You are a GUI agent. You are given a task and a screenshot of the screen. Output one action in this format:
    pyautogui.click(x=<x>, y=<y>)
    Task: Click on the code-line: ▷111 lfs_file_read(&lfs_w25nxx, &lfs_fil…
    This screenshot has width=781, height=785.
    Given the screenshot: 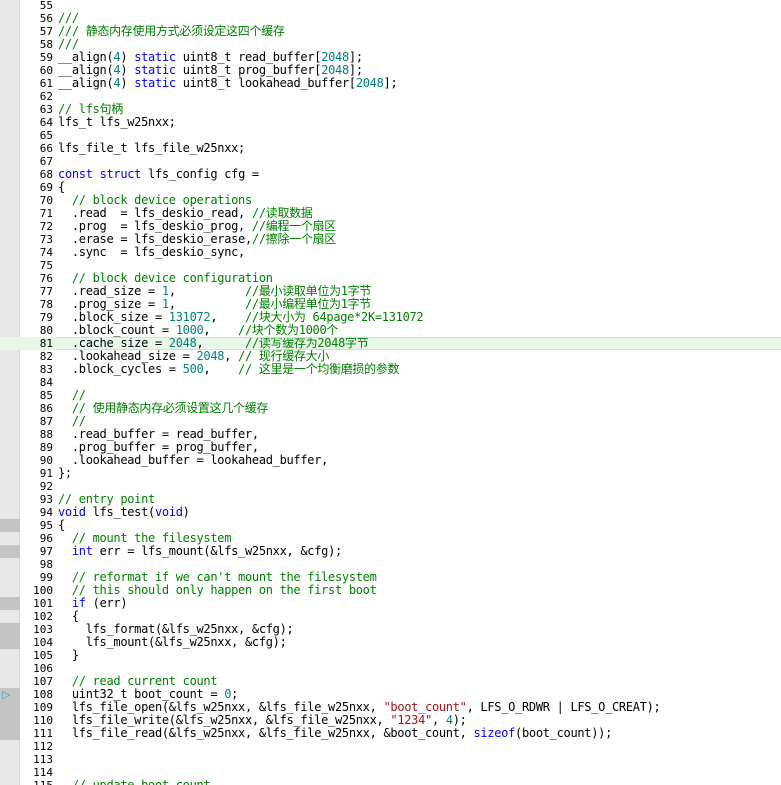 What is the action you would take?
    pyautogui.click(x=390, y=733)
    